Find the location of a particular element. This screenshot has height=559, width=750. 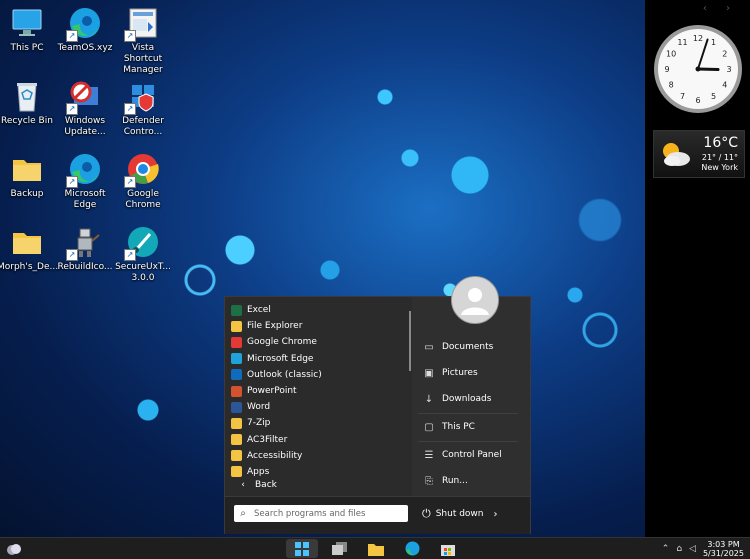

control-panel-icon: ☰ is located at coordinates (429, 455).